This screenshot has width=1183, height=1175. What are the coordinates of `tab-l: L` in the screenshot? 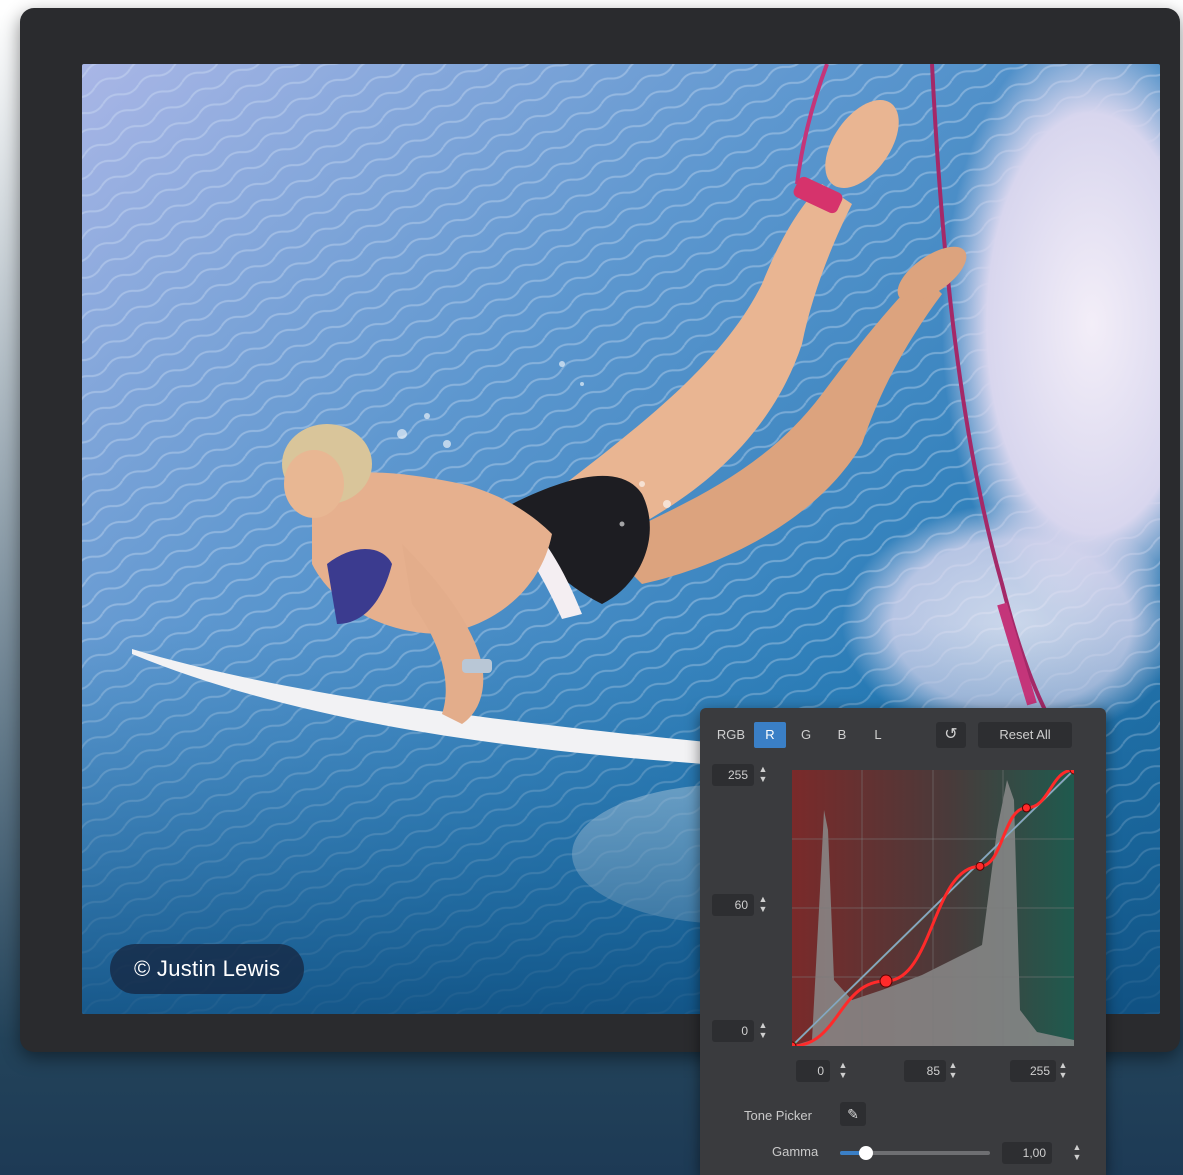 It's located at (878, 735).